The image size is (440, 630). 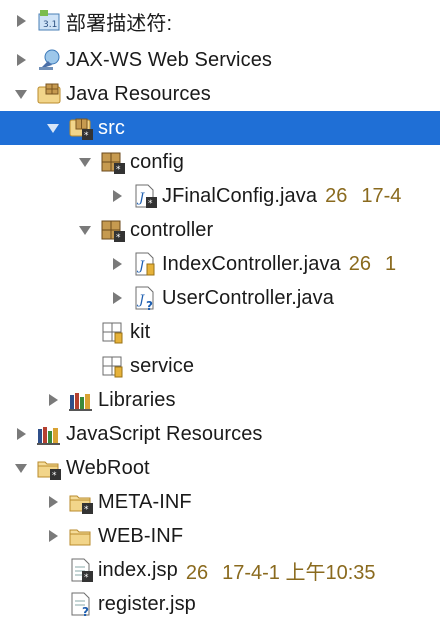 I want to click on tree-item-webroot: * WebRoot, so click(x=220, y=468).